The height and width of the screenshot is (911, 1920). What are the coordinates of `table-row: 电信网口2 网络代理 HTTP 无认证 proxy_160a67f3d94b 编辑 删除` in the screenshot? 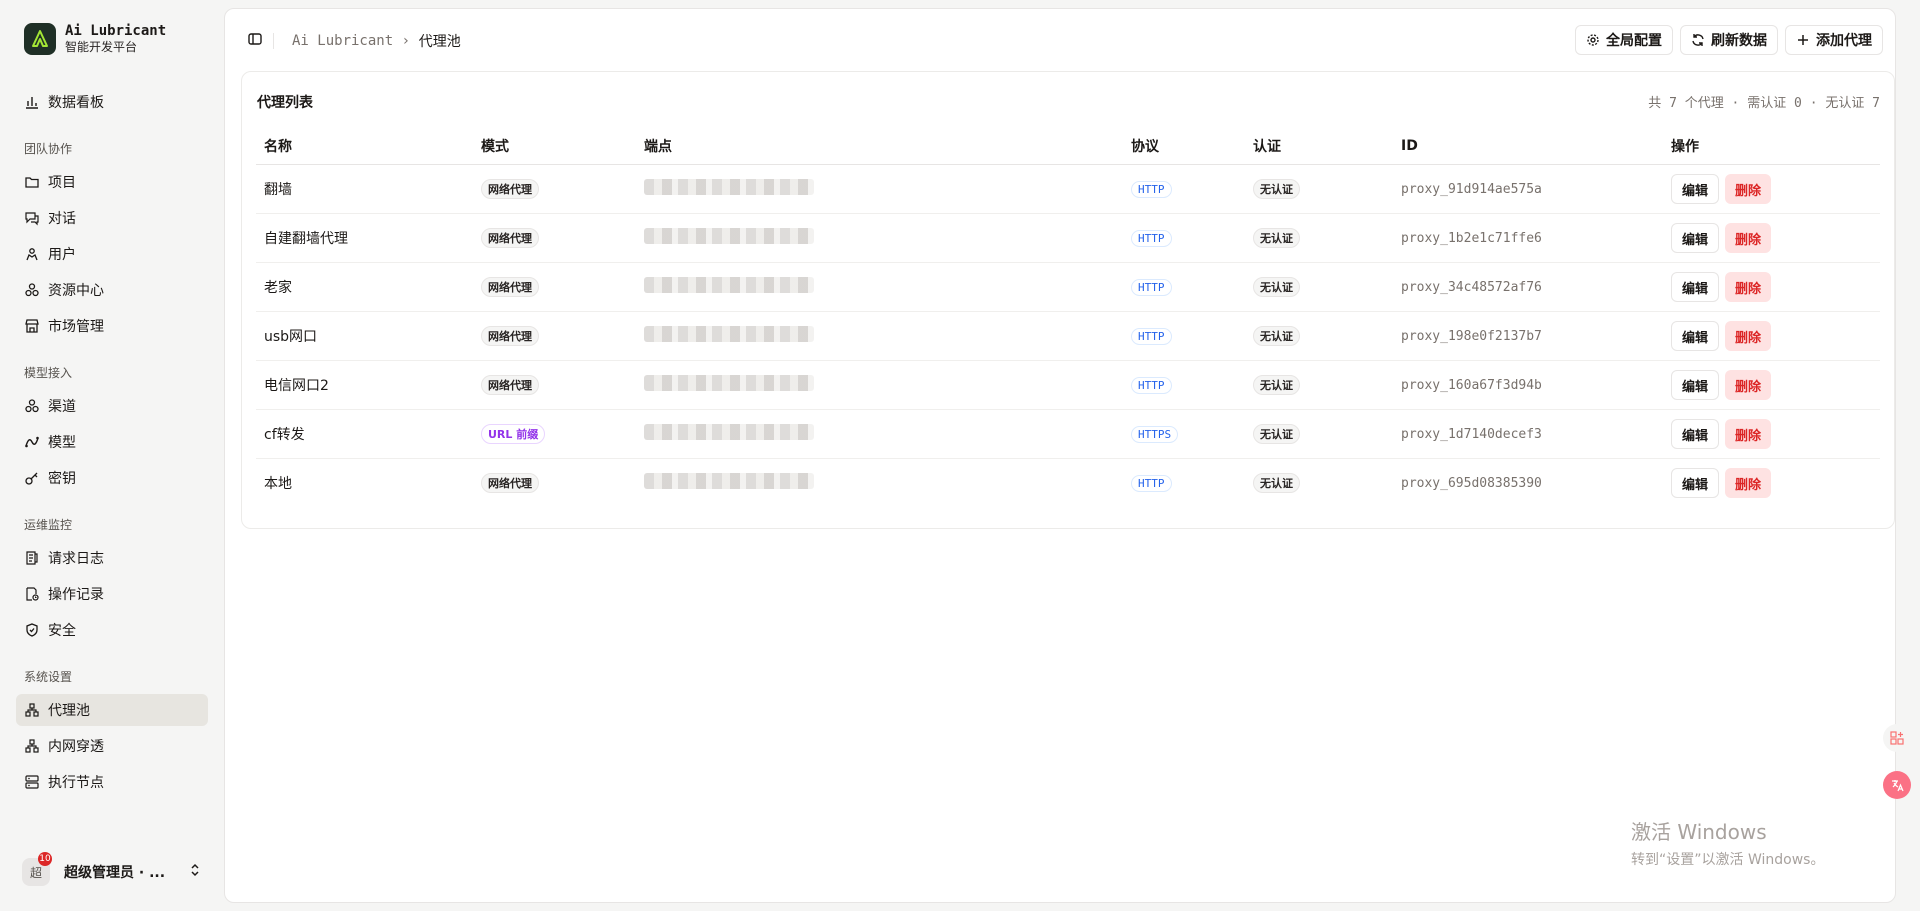 It's located at (1068, 385).